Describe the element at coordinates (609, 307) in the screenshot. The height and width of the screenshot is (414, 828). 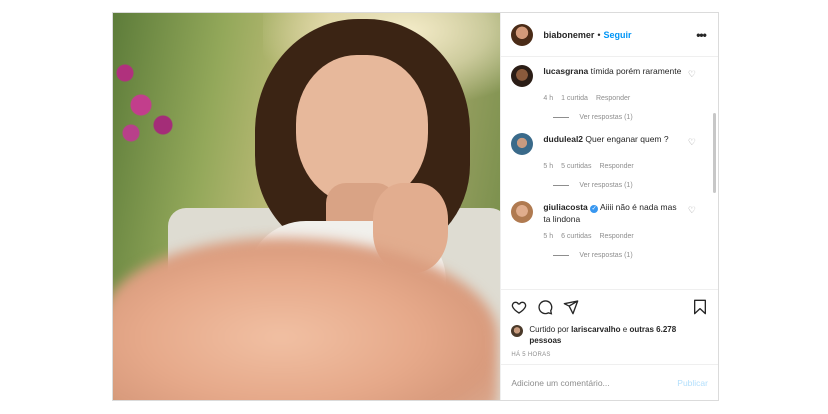
I see `action-icons` at that location.